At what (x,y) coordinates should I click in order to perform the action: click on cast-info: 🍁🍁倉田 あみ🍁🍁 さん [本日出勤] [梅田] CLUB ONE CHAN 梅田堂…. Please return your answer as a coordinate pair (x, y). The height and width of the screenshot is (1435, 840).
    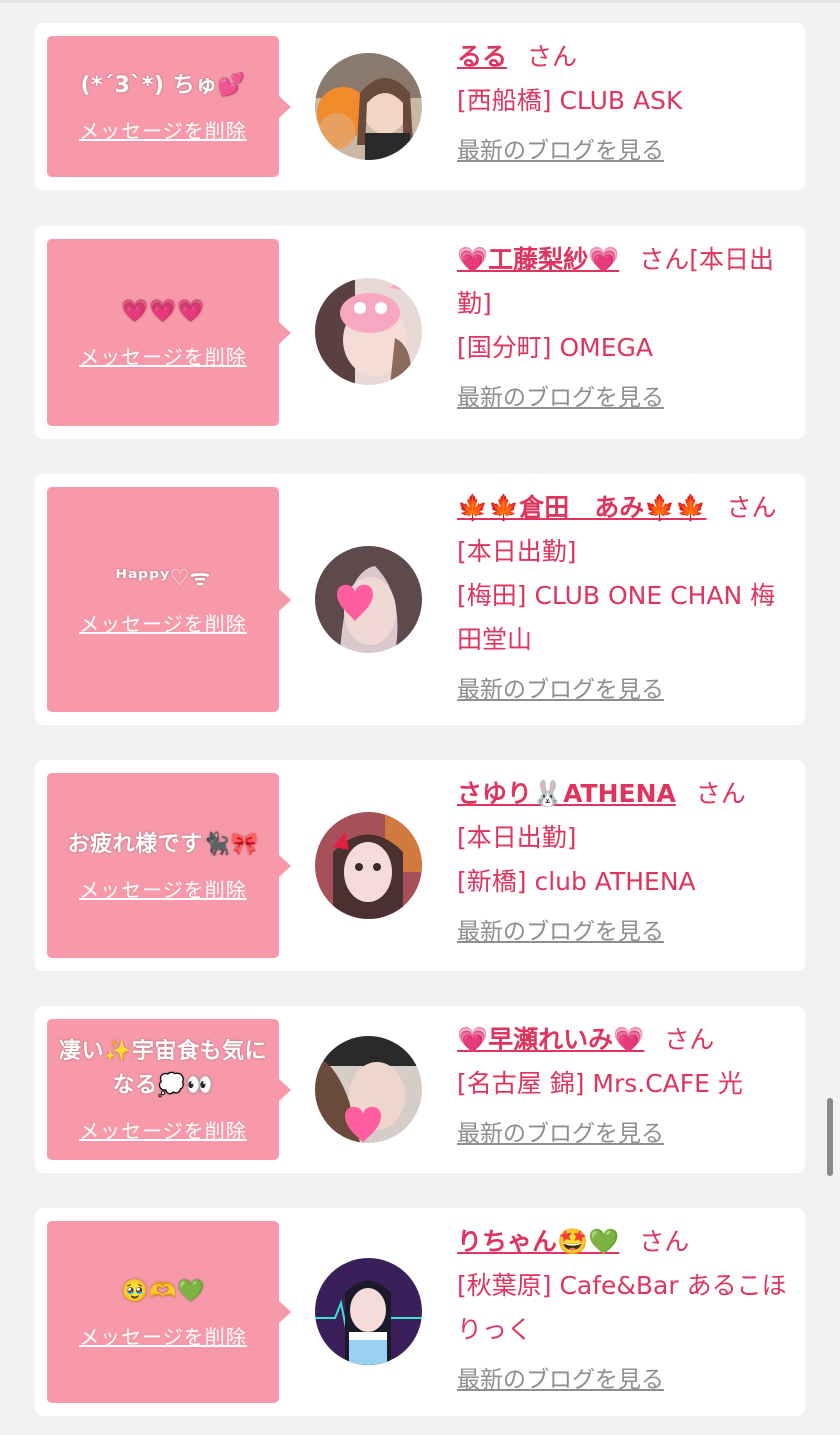
    Looking at the image, I should click on (628, 599).